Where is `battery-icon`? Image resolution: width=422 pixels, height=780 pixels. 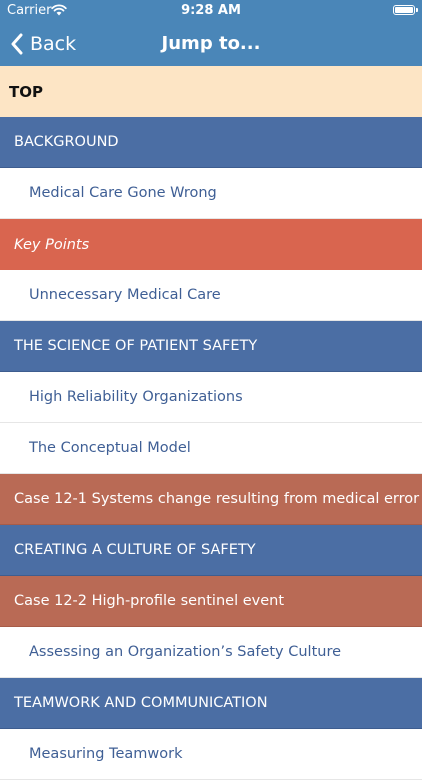
battery-icon is located at coordinates (405, 10).